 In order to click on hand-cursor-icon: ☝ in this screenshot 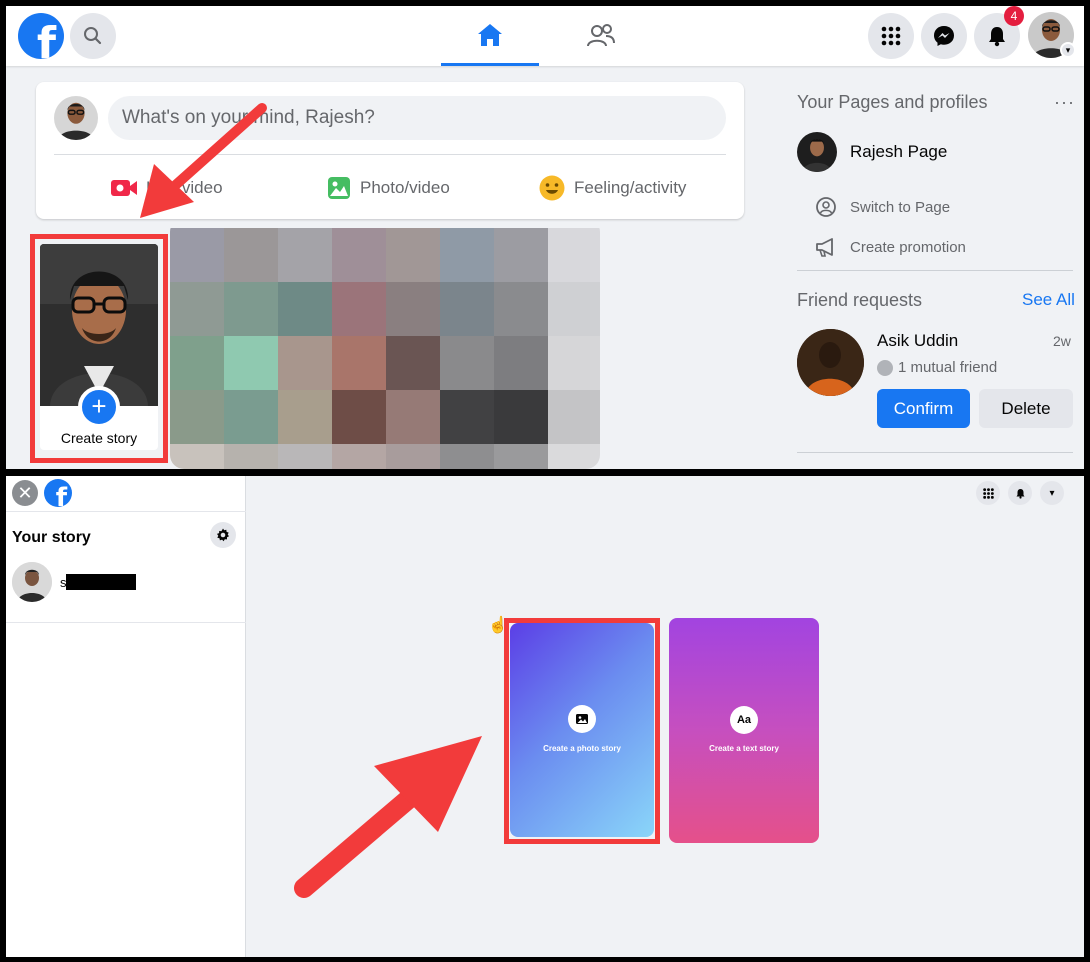, I will do `click(498, 625)`.